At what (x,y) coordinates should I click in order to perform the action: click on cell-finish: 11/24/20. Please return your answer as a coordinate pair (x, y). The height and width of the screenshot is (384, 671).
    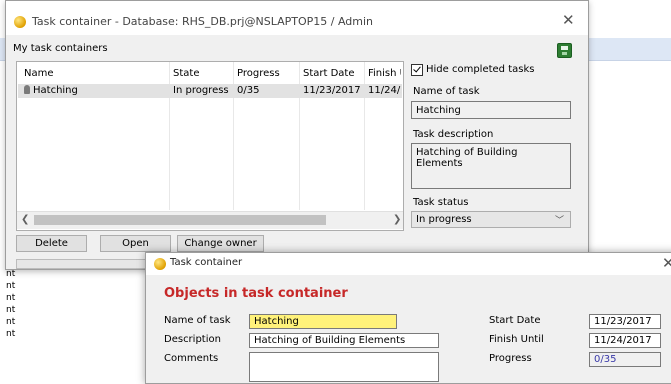
    Looking at the image, I should click on (384, 90).